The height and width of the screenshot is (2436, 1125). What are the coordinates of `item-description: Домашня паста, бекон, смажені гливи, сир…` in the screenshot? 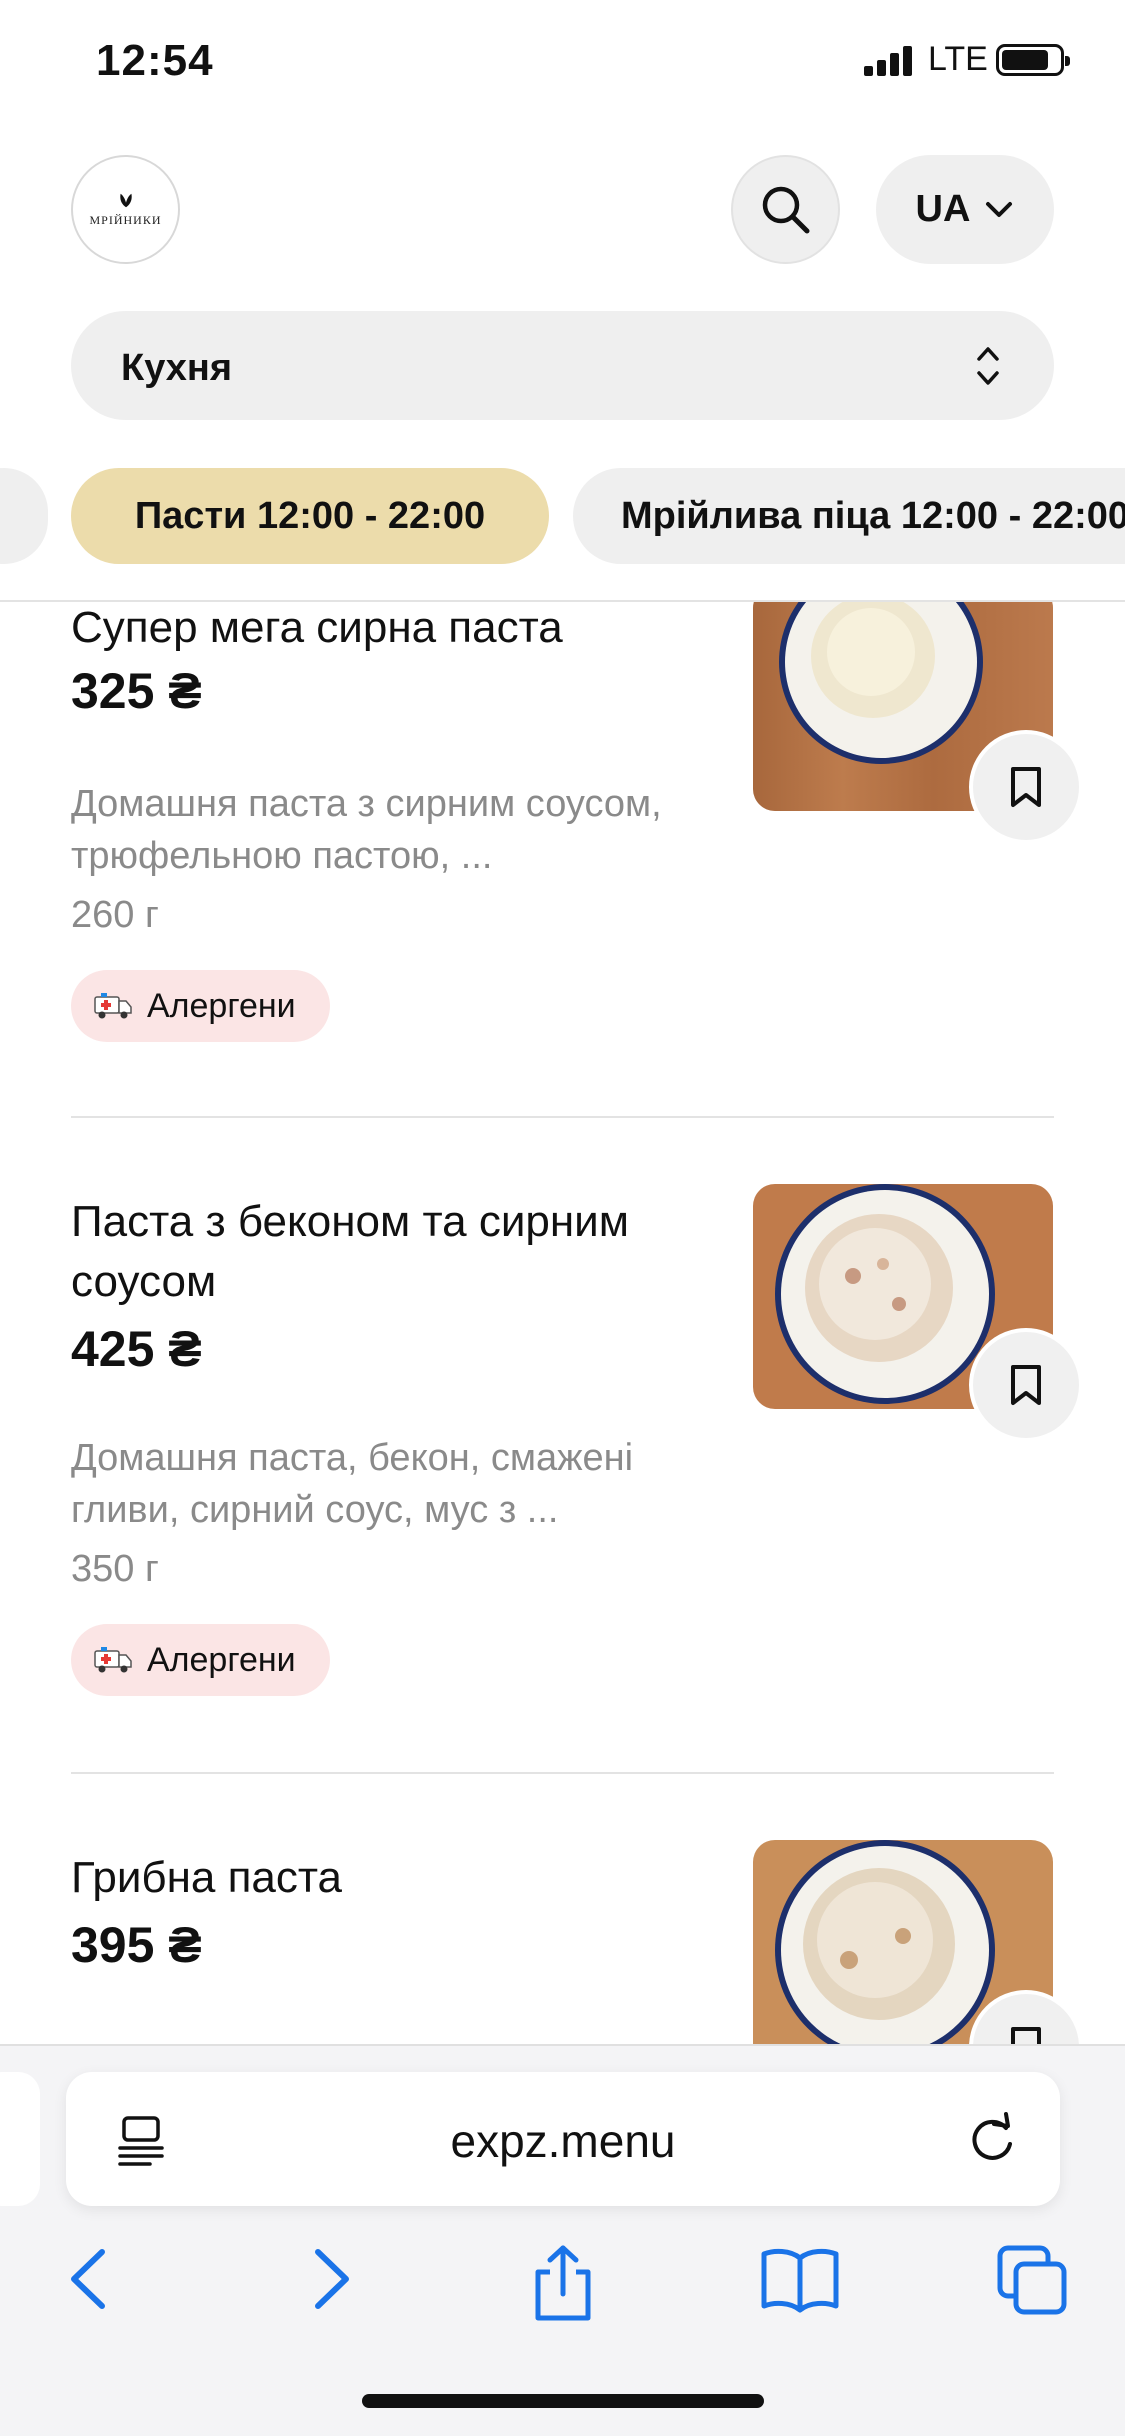 It's located at (352, 1484).